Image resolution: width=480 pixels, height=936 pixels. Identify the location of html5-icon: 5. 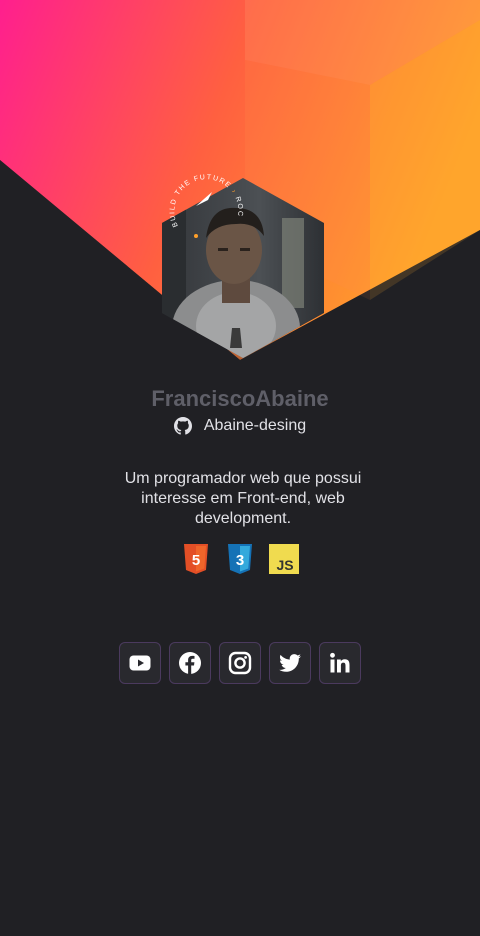
(196, 559).